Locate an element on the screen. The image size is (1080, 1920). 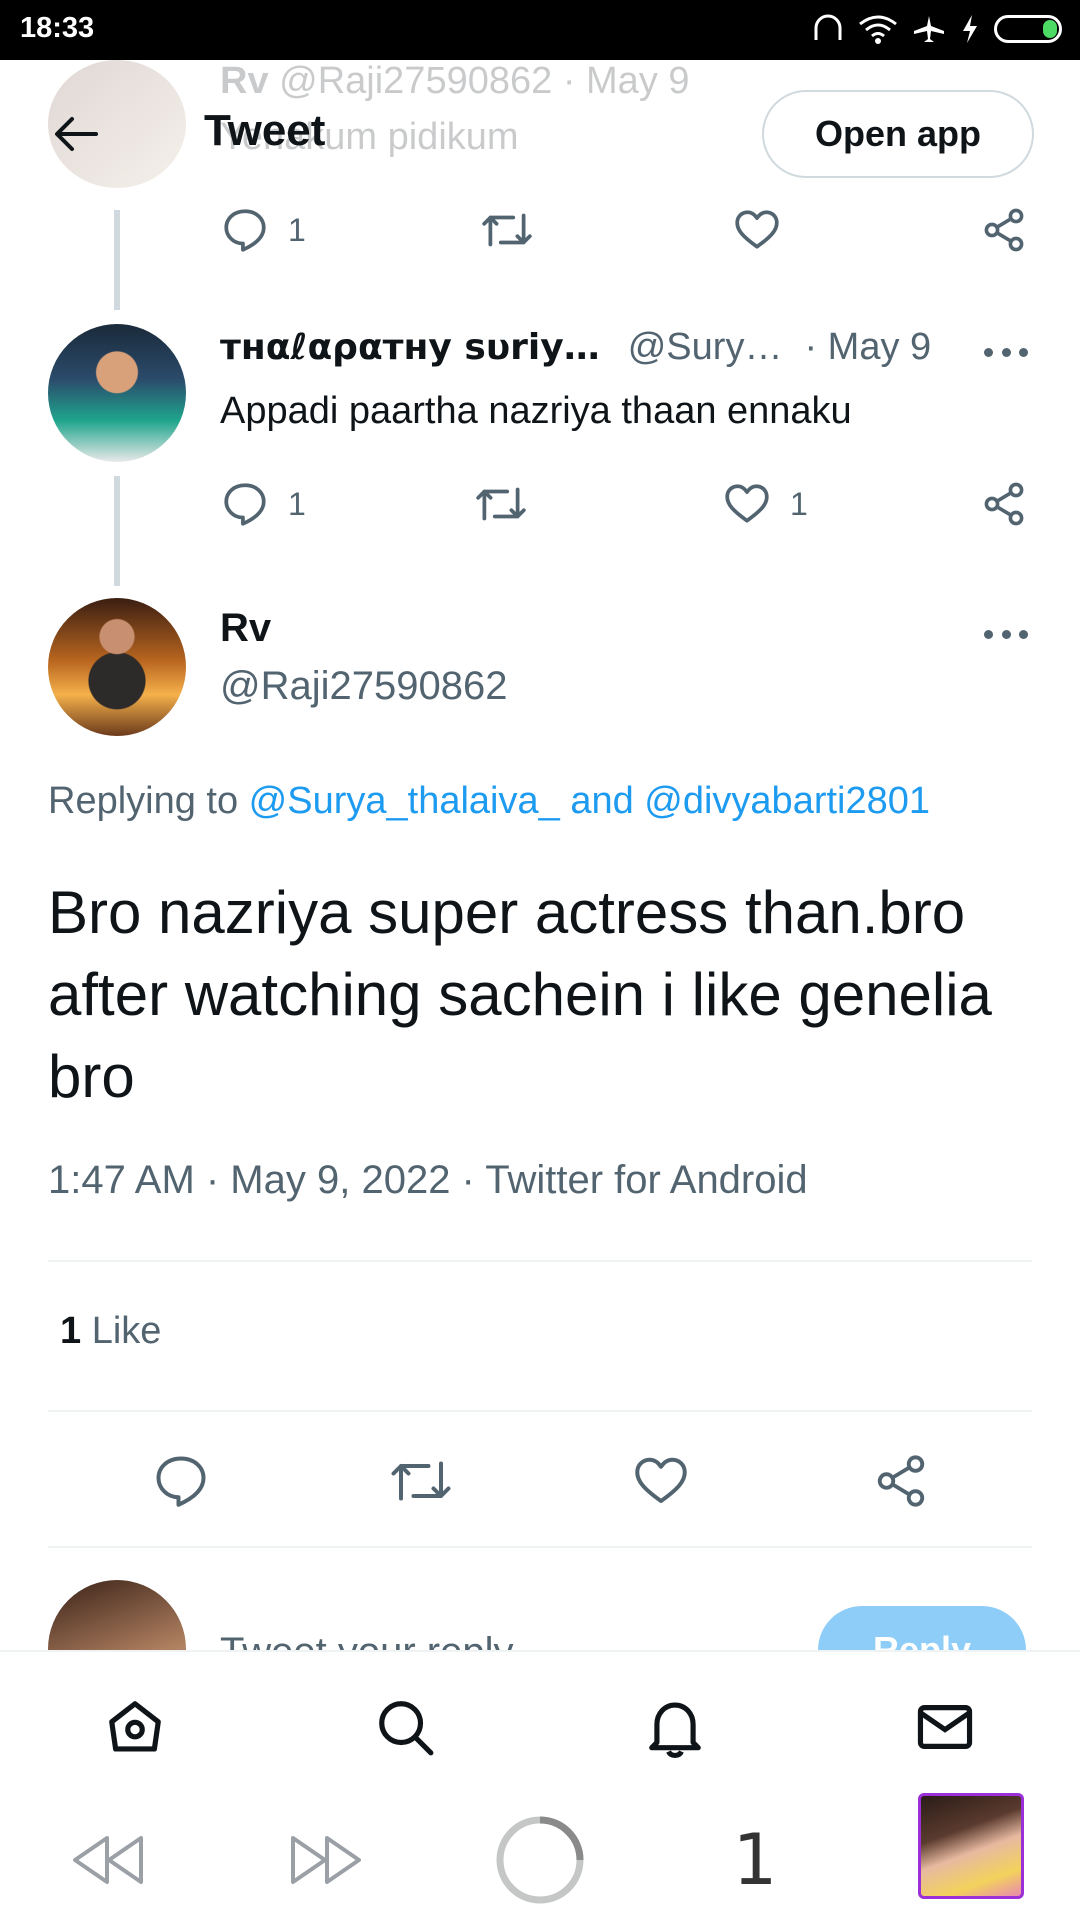
loading-ring-icon is located at coordinates (540, 1860).